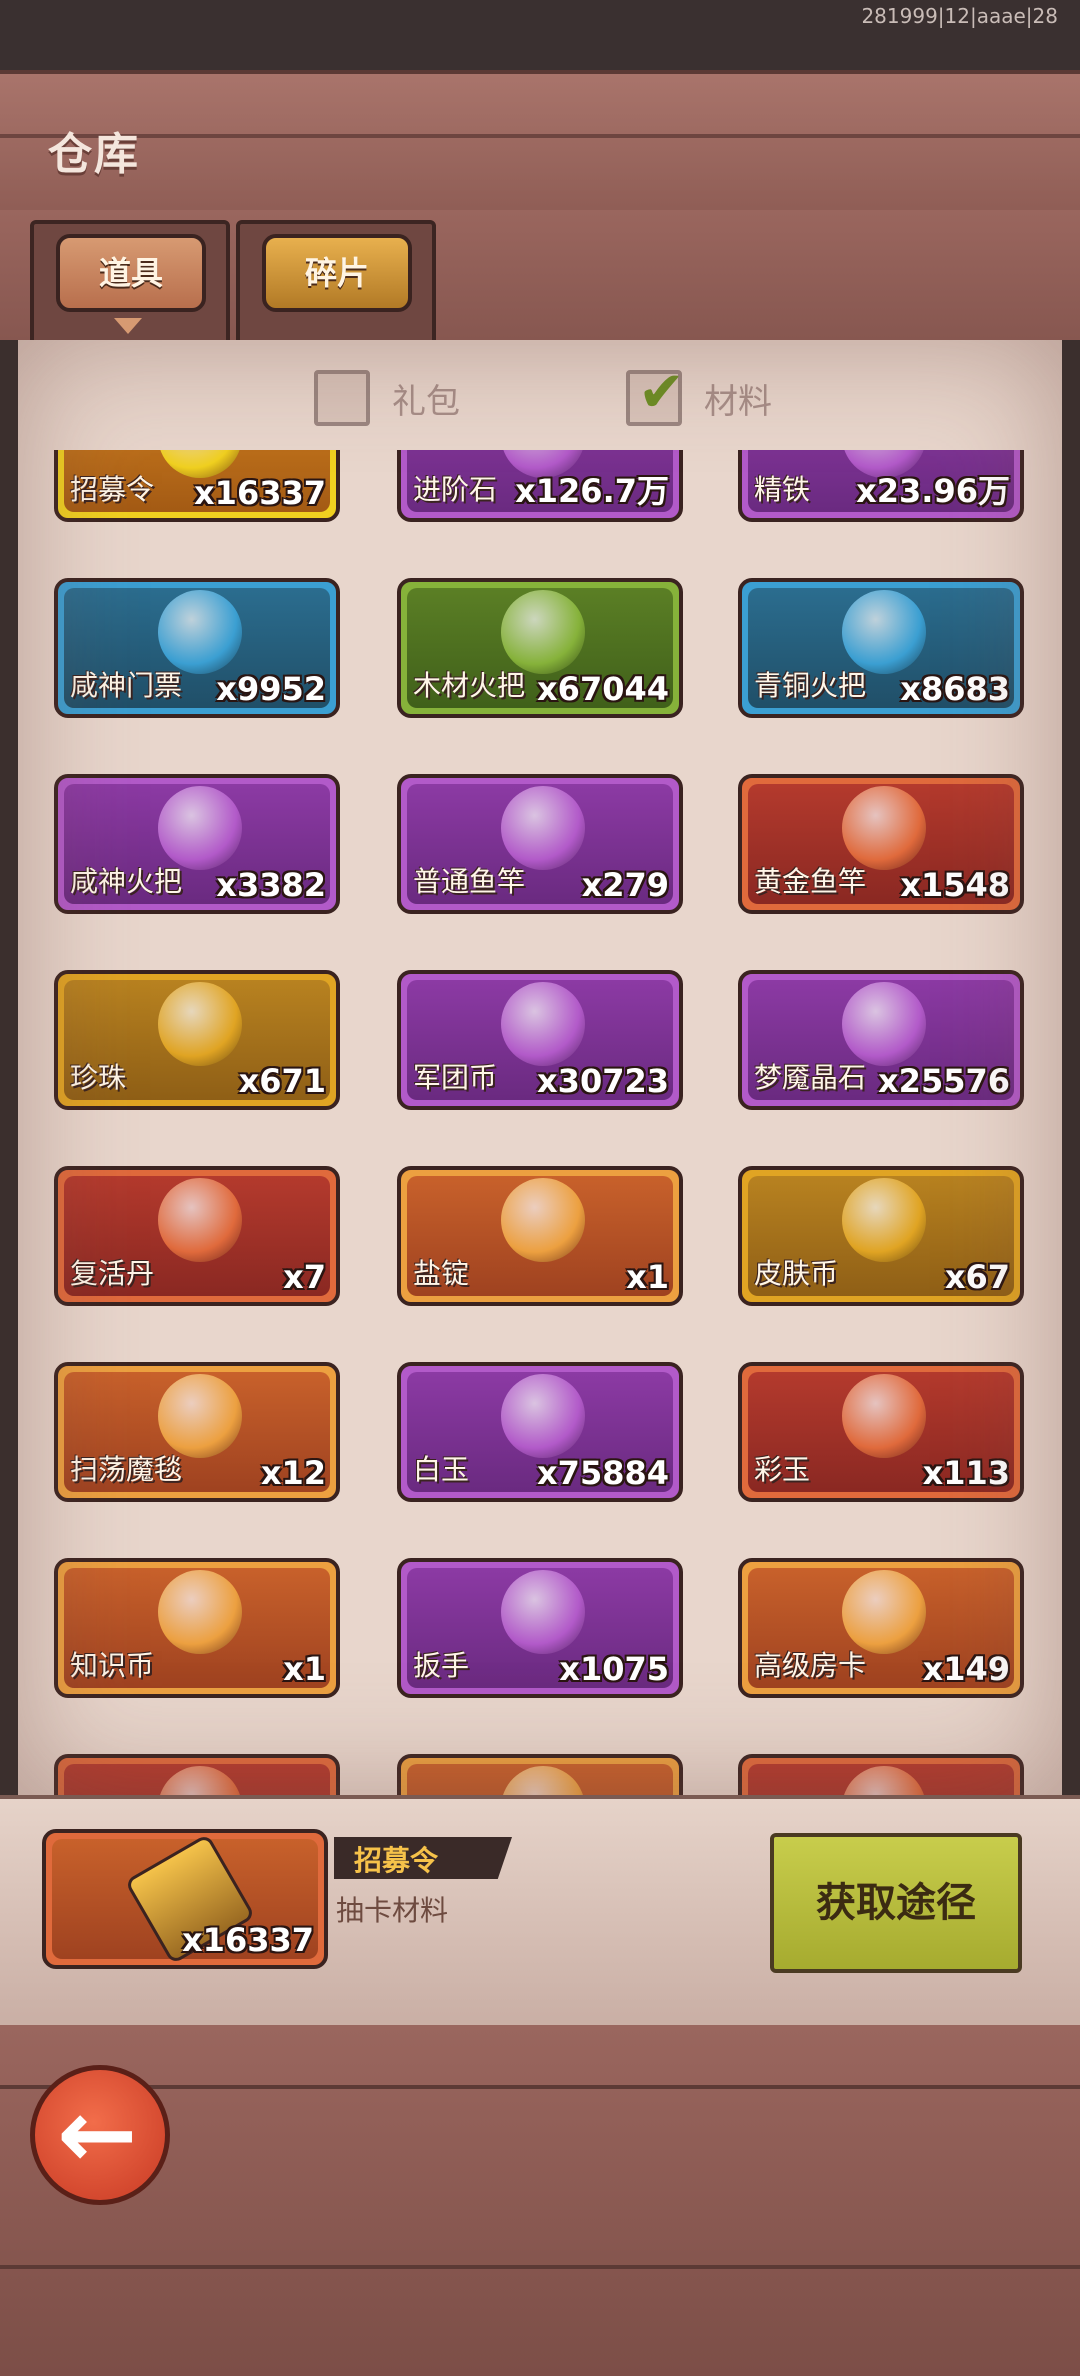 This screenshot has height=2376, width=1080. What do you see at coordinates (543, 1612) in the screenshot?
I see `wrench-icon` at bounding box center [543, 1612].